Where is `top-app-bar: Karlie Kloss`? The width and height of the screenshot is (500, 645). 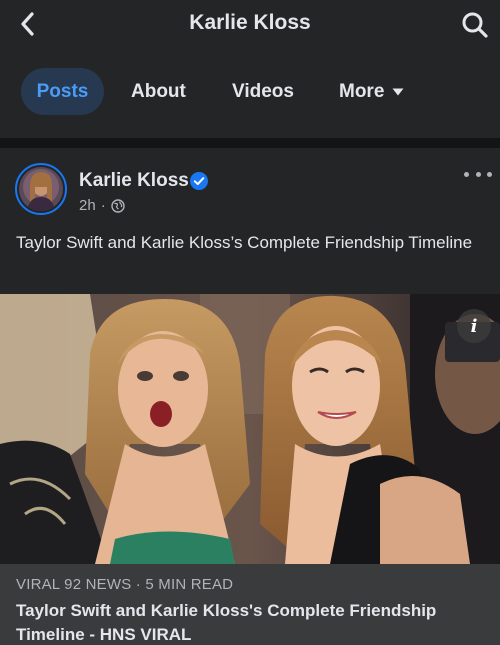 top-app-bar: Karlie Kloss is located at coordinates (250, 24).